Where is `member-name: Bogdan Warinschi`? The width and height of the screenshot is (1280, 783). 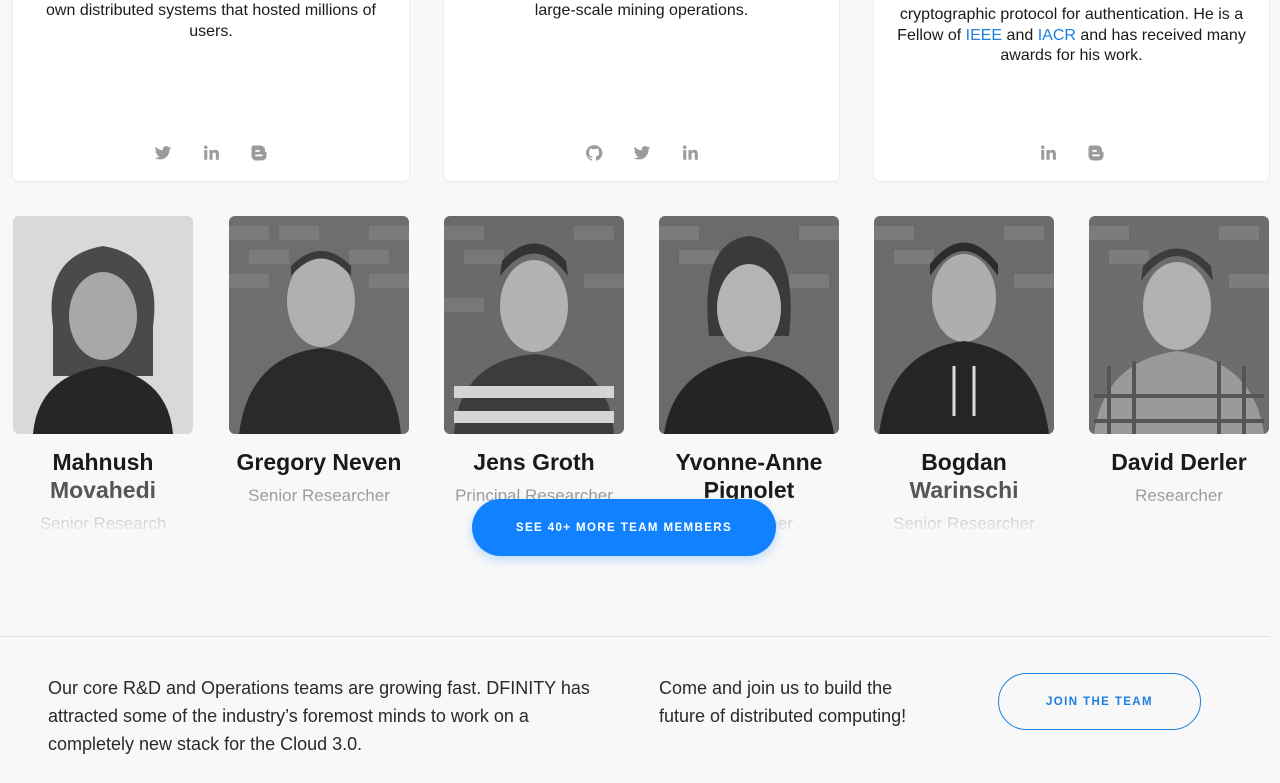
member-name: Bogdan Warinschi is located at coordinates (964, 476).